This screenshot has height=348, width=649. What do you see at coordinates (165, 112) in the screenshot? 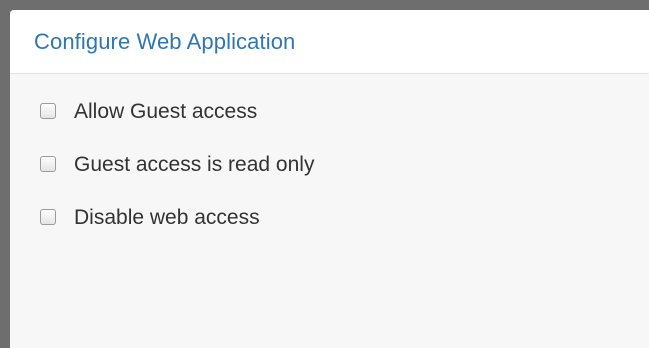
I see `allow-guest-access-label: Allow Guest access` at bounding box center [165, 112].